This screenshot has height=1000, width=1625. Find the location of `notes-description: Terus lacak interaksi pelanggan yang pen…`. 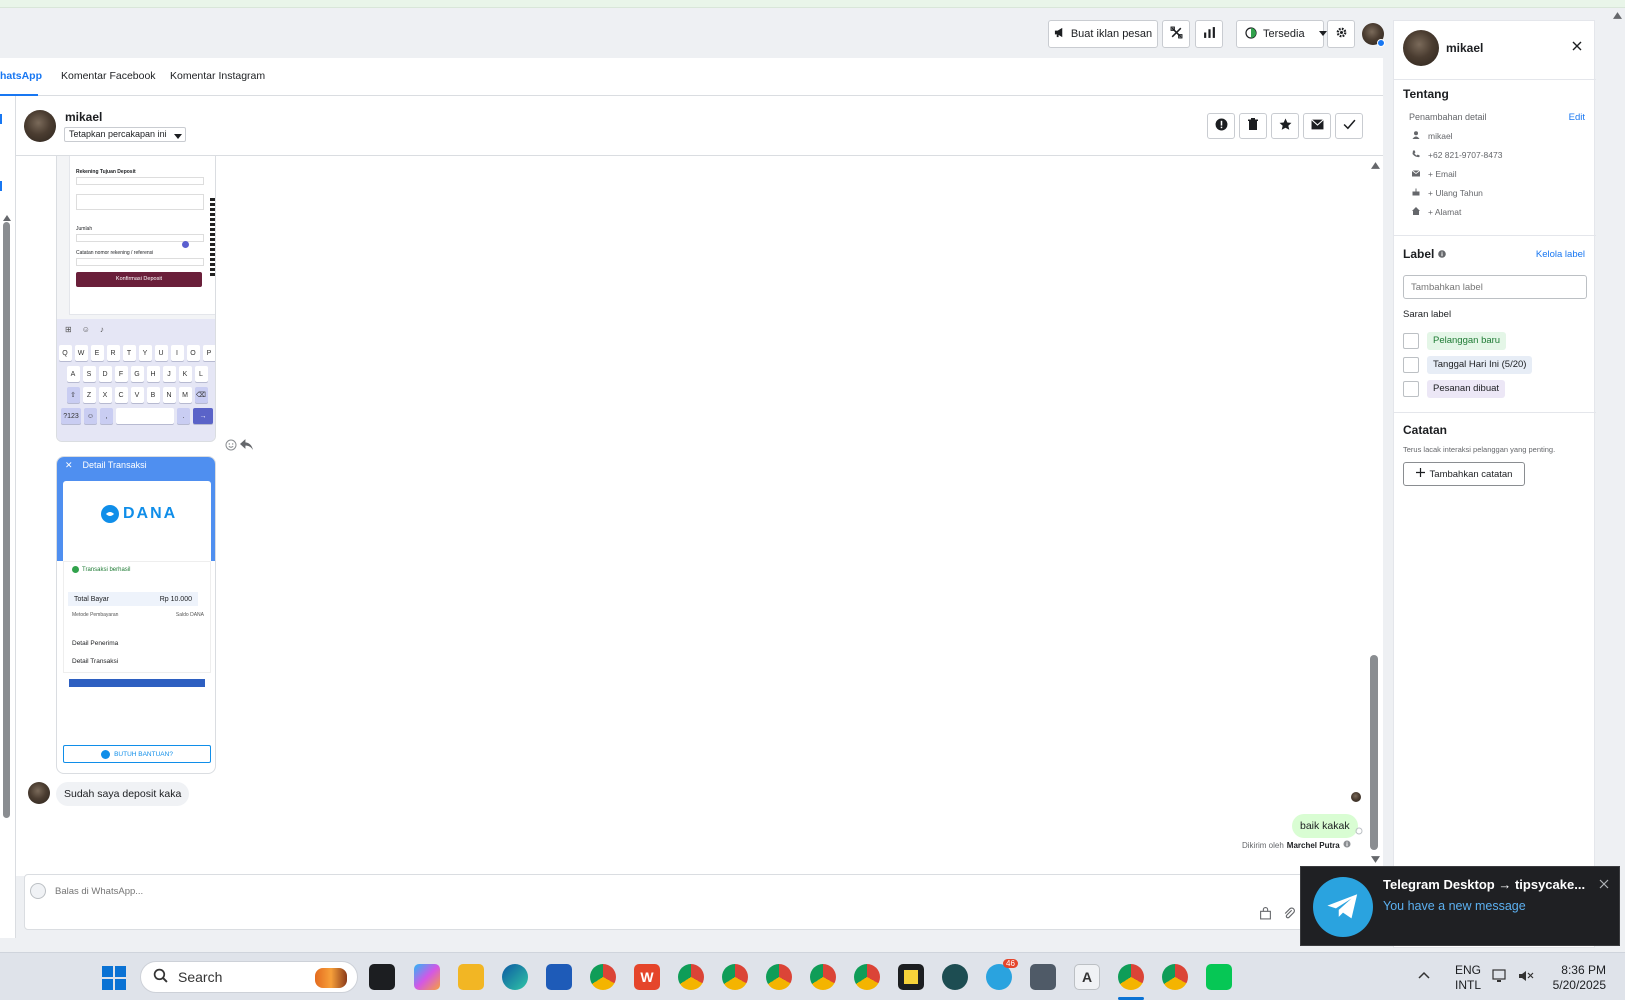

notes-description: Terus lacak interaksi pelanggan yang pen… is located at coordinates (1479, 449).